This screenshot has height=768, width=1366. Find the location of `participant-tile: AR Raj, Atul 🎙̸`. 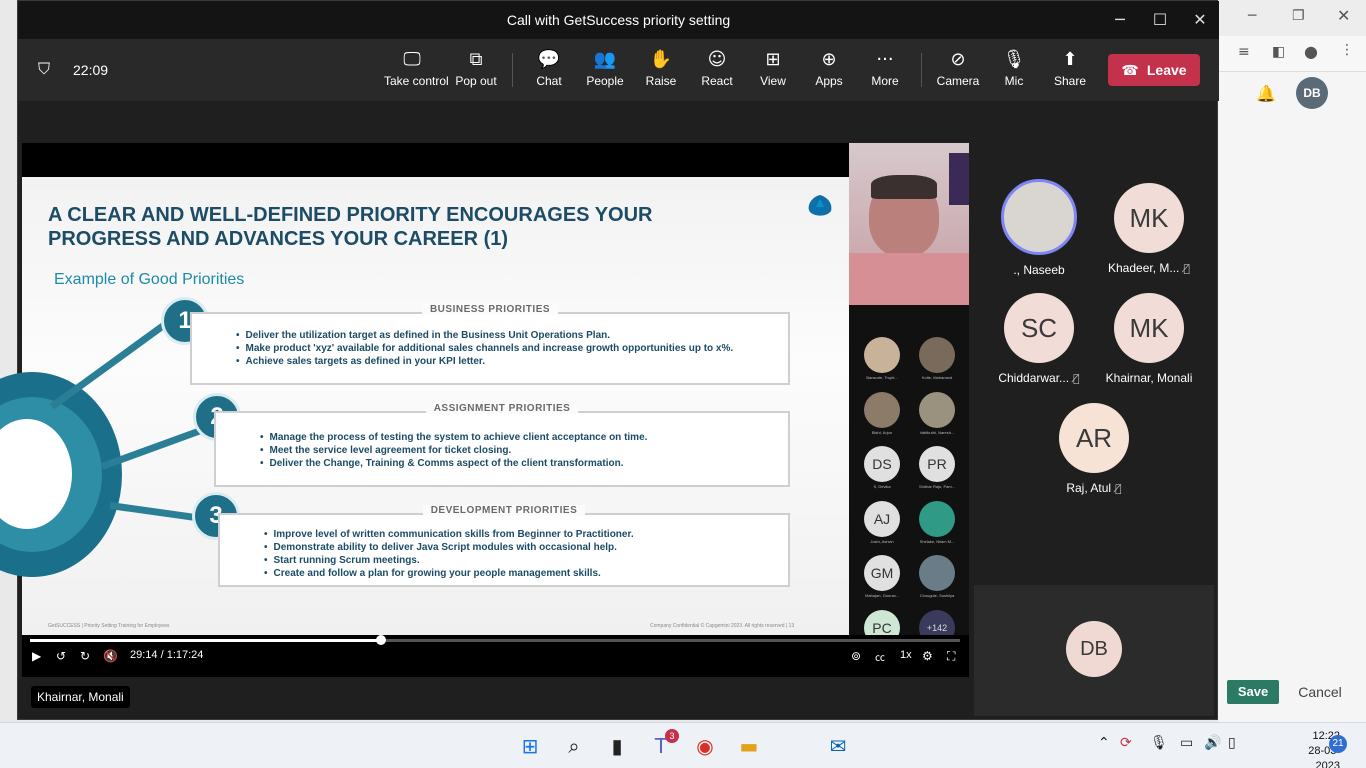

participant-tile: AR Raj, Atul 🎙̸ is located at coordinates (1094, 449).